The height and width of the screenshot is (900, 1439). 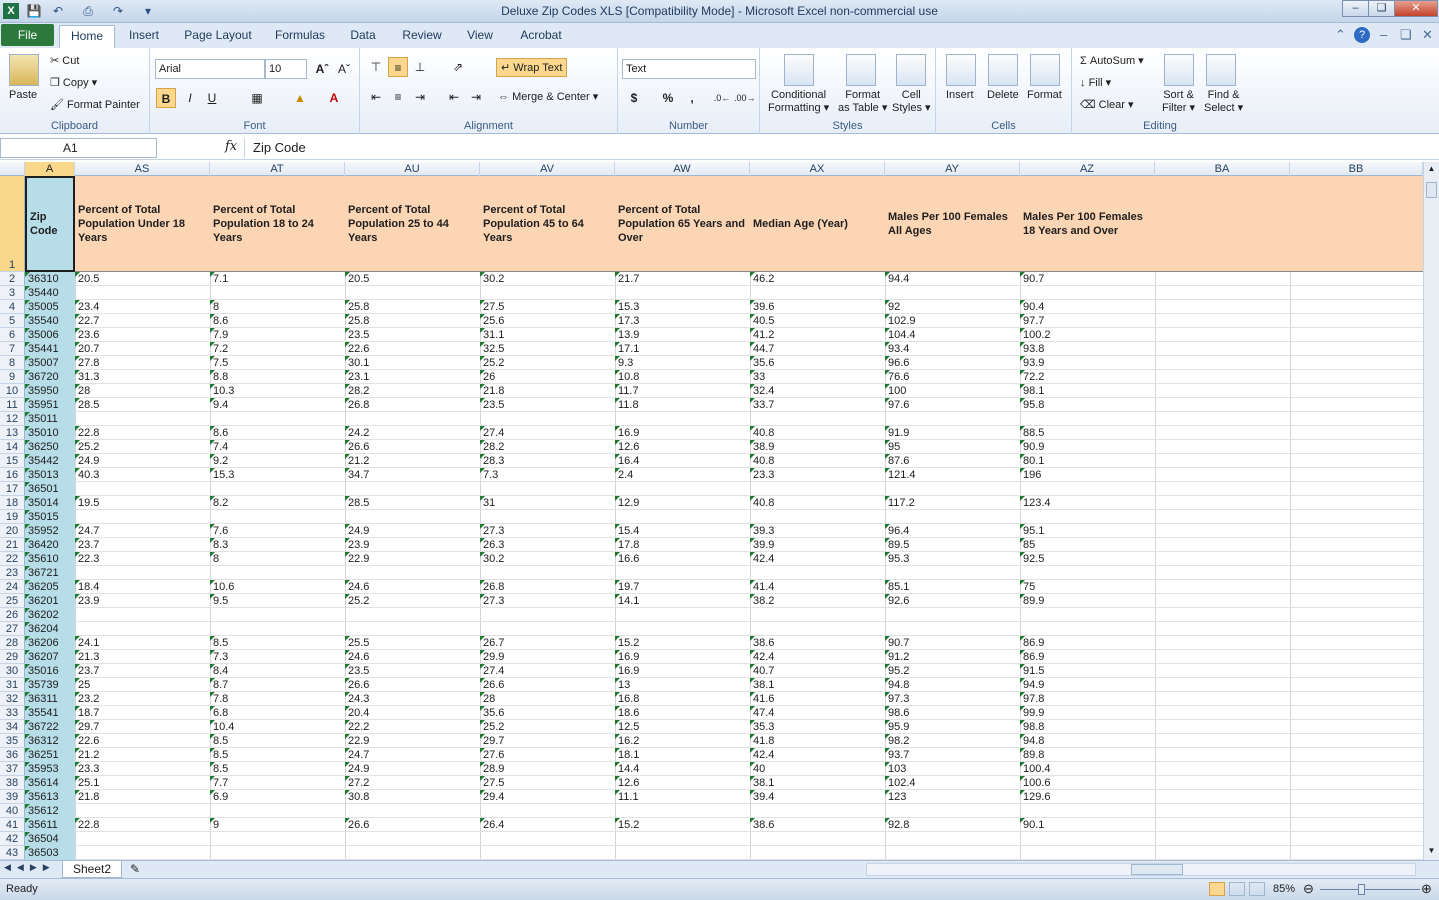 What do you see at coordinates (682, 727) in the screenshot?
I see `data-cell: 12.5` at bounding box center [682, 727].